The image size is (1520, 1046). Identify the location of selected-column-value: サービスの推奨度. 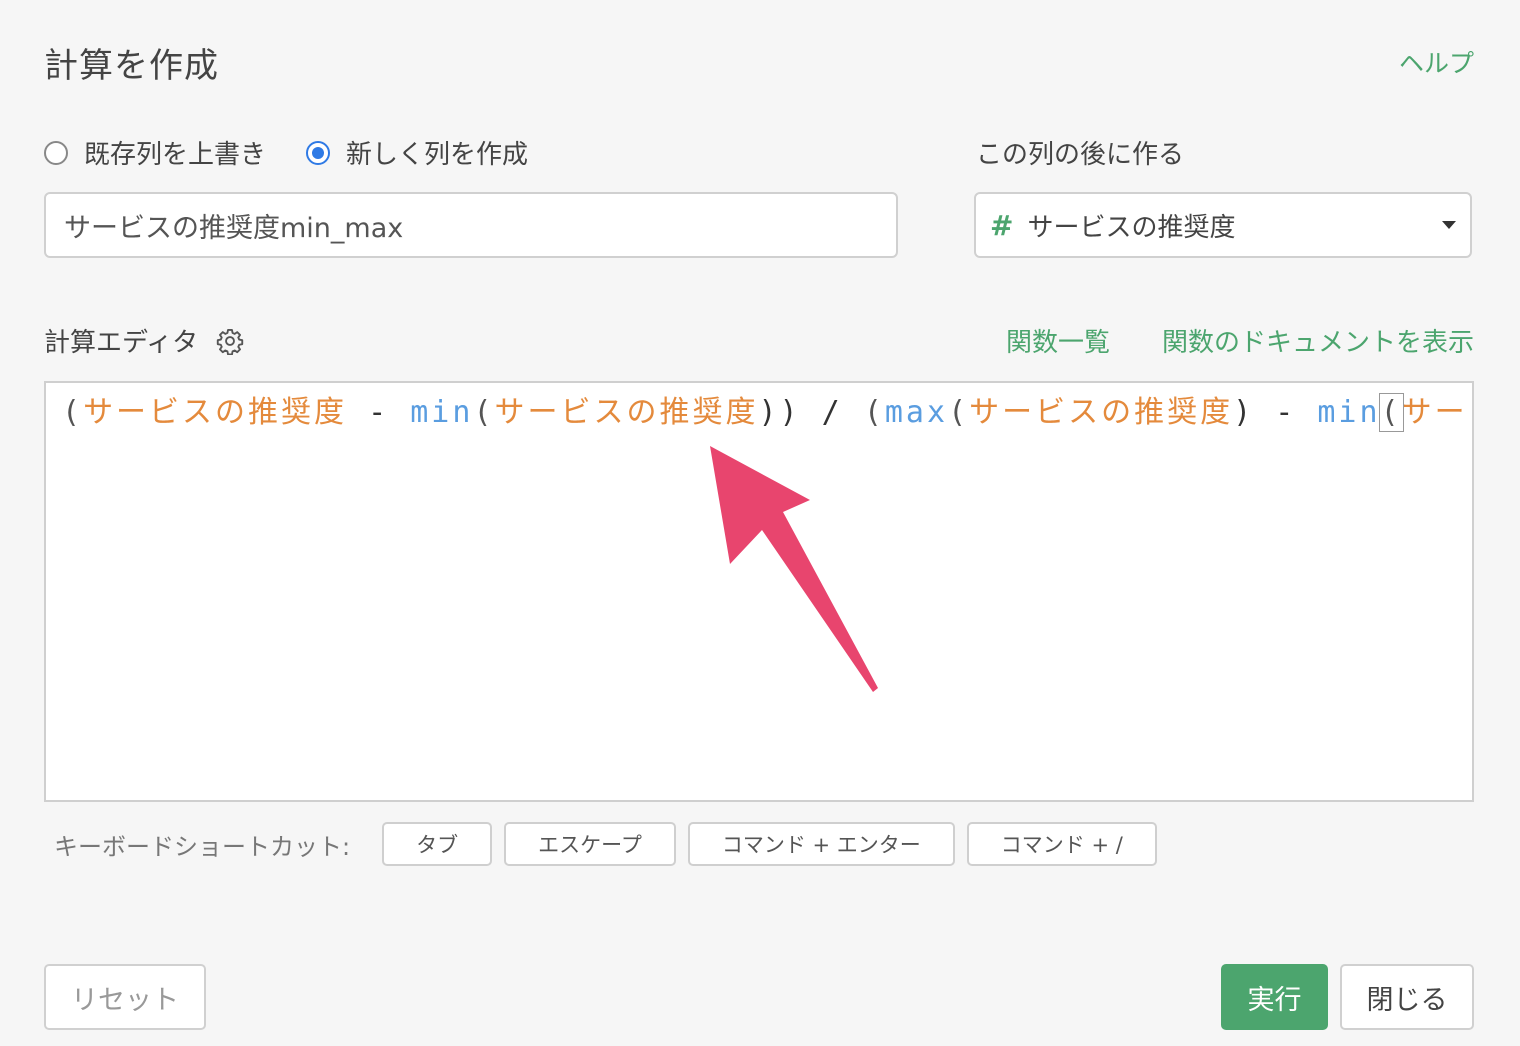
(1131, 227).